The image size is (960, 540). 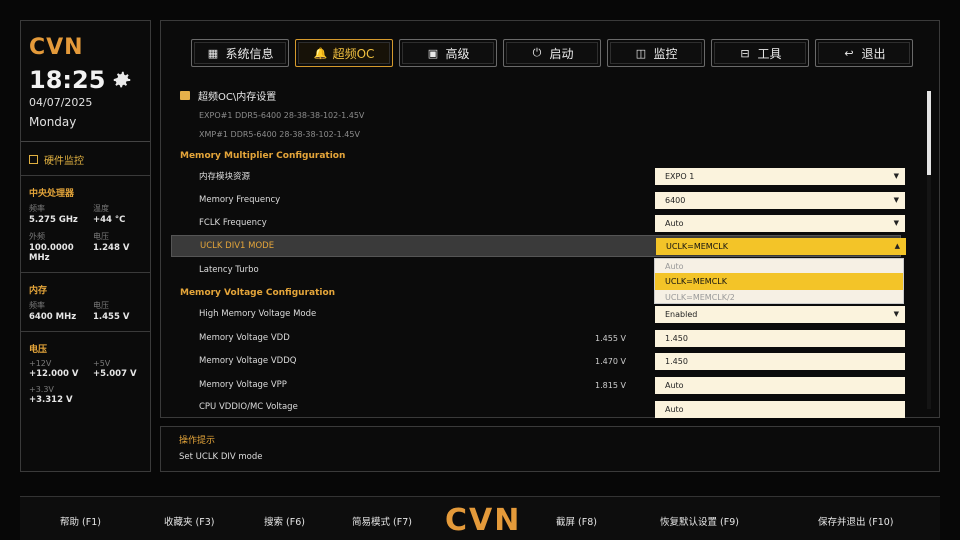 What do you see at coordinates (122, 80) in the screenshot?
I see `gear-icon` at bounding box center [122, 80].